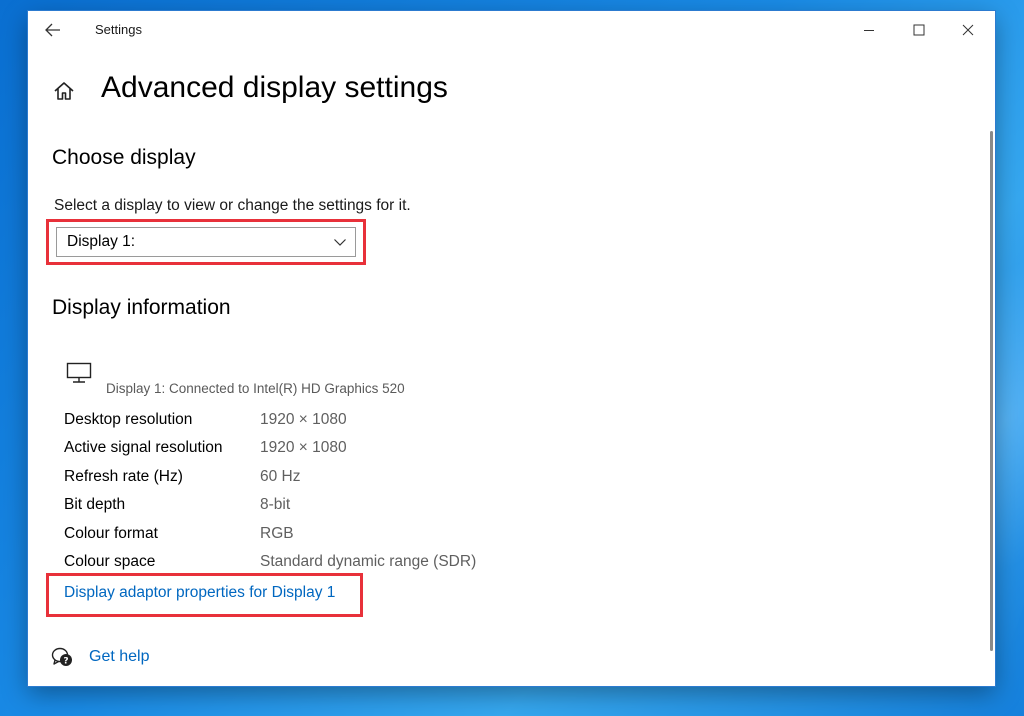  What do you see at coordinates (511, 30) in the screenshot?
I see `title-bar: Settings` at bounding box center [511, 30].